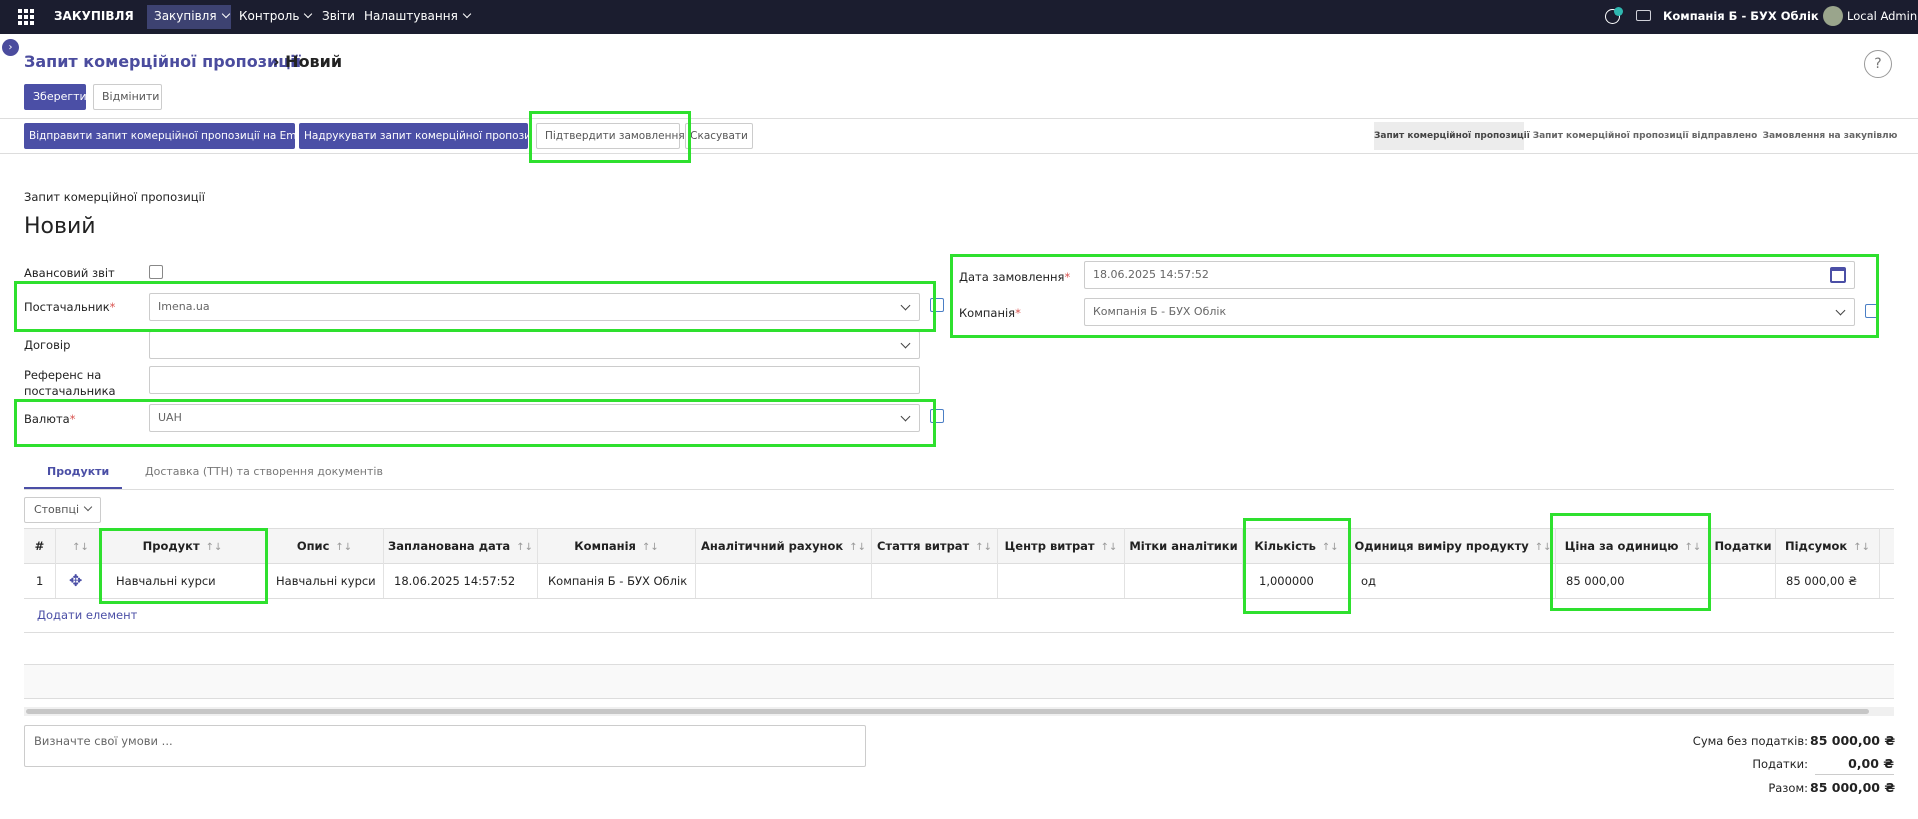 Image resolution: width=1918 pixels, height=819 pixels. Describe the element at coordinates (947, 711) in the screenshot. I see `horizontal-scrollbar` at that location.